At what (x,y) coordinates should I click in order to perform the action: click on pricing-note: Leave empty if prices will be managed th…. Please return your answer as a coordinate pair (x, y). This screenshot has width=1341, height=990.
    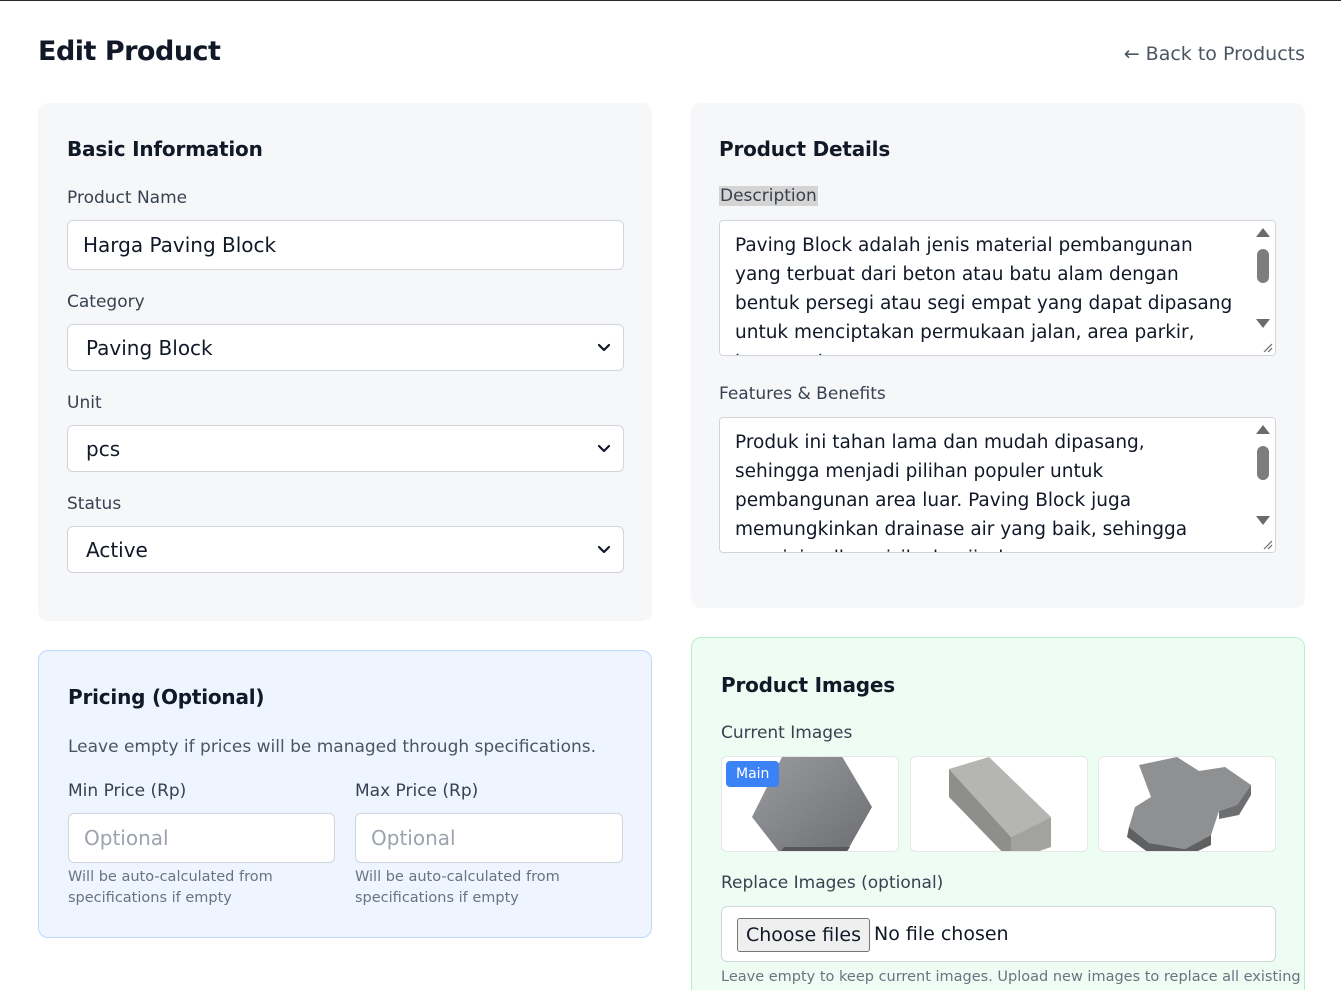
    Looking at the image, I should click on (332, 747).